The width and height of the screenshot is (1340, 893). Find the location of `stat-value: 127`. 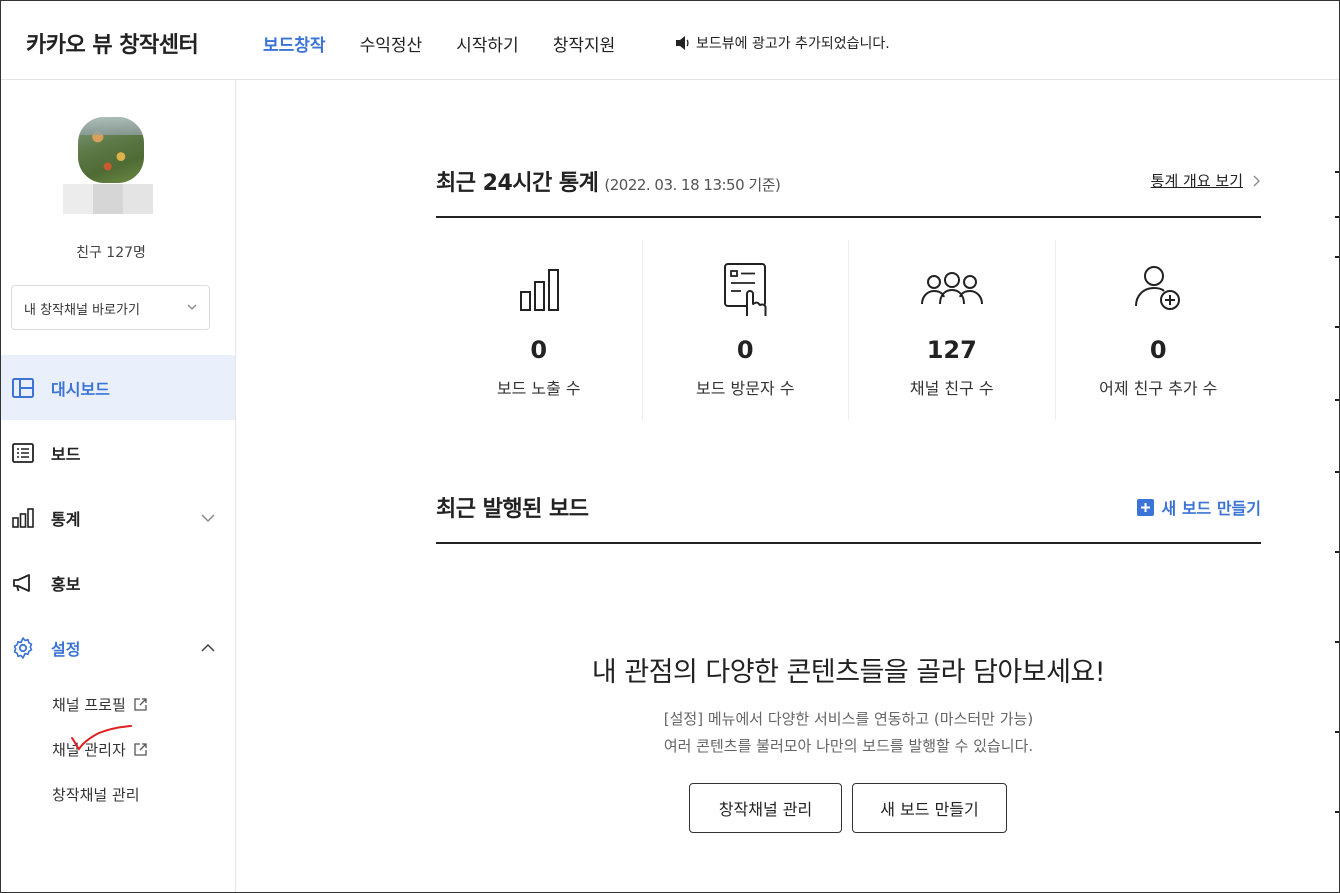

stat-value: 127 is located at coordinates (951, 350).